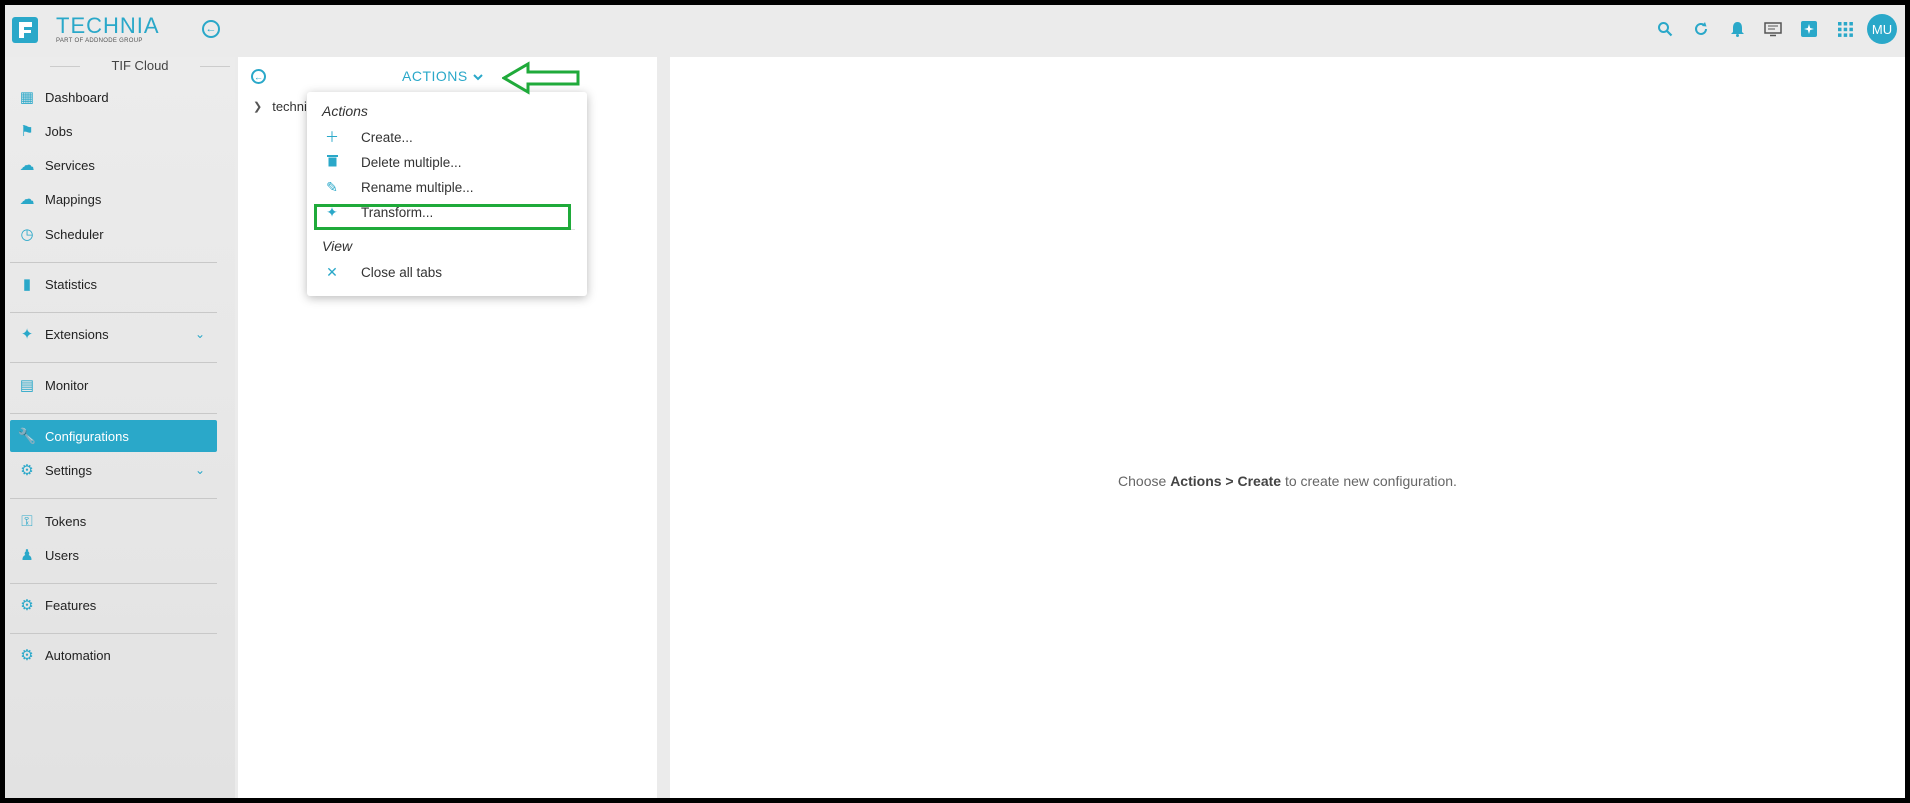 This screenshot has width=1910, height=803. What do you see at coordinates (1809, 29) in the screenshot?
I see `sparkle-icon` at bounding box center [1809, 29].